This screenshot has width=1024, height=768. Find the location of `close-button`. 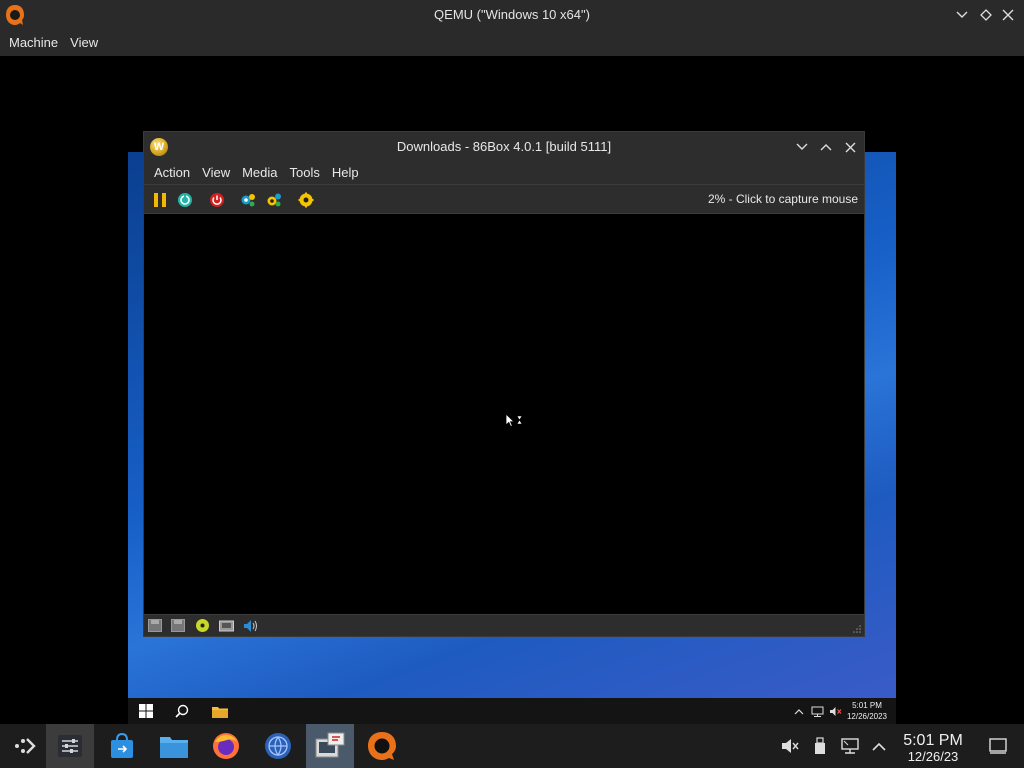

close-button is located at coordinates (1008, 15).